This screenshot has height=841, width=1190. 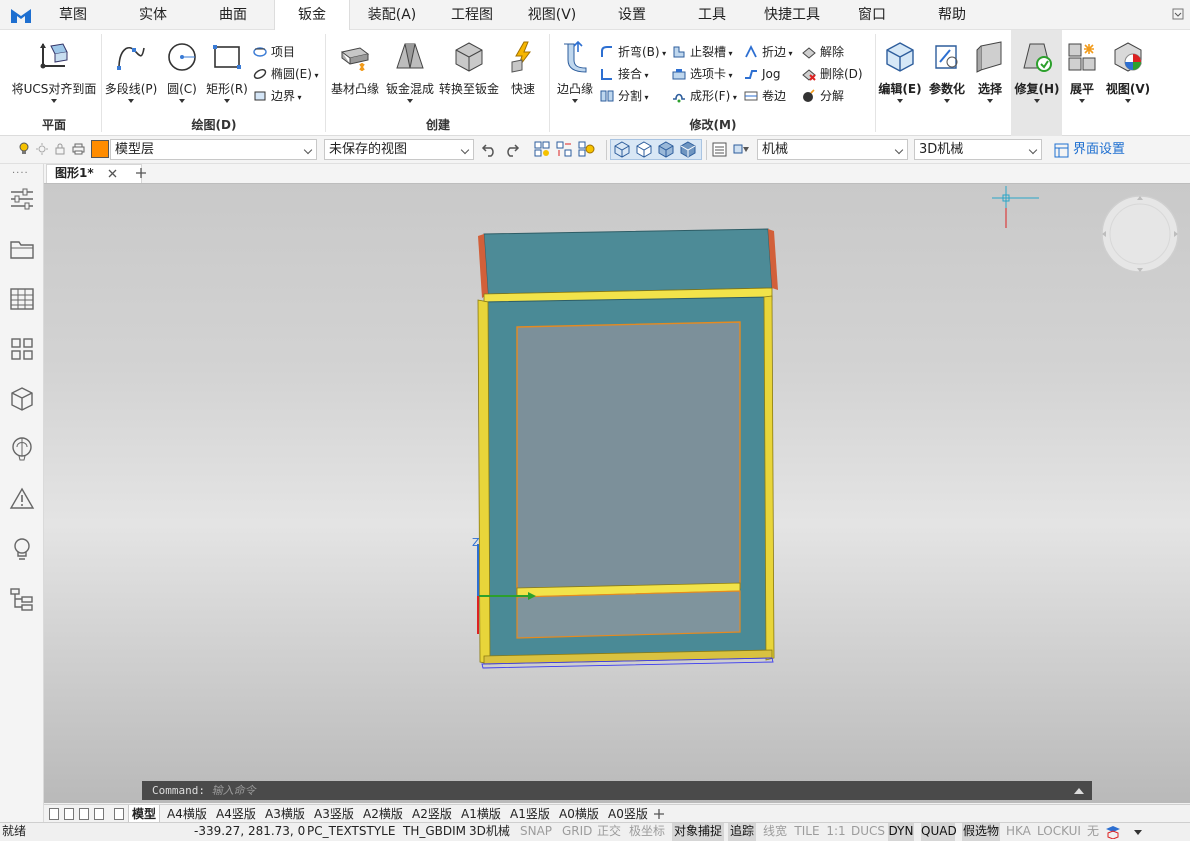 What do you see at coordinates (644, 149) in the screenshot?
I see `hidden-line-icon` at bounding box center [644, 149].